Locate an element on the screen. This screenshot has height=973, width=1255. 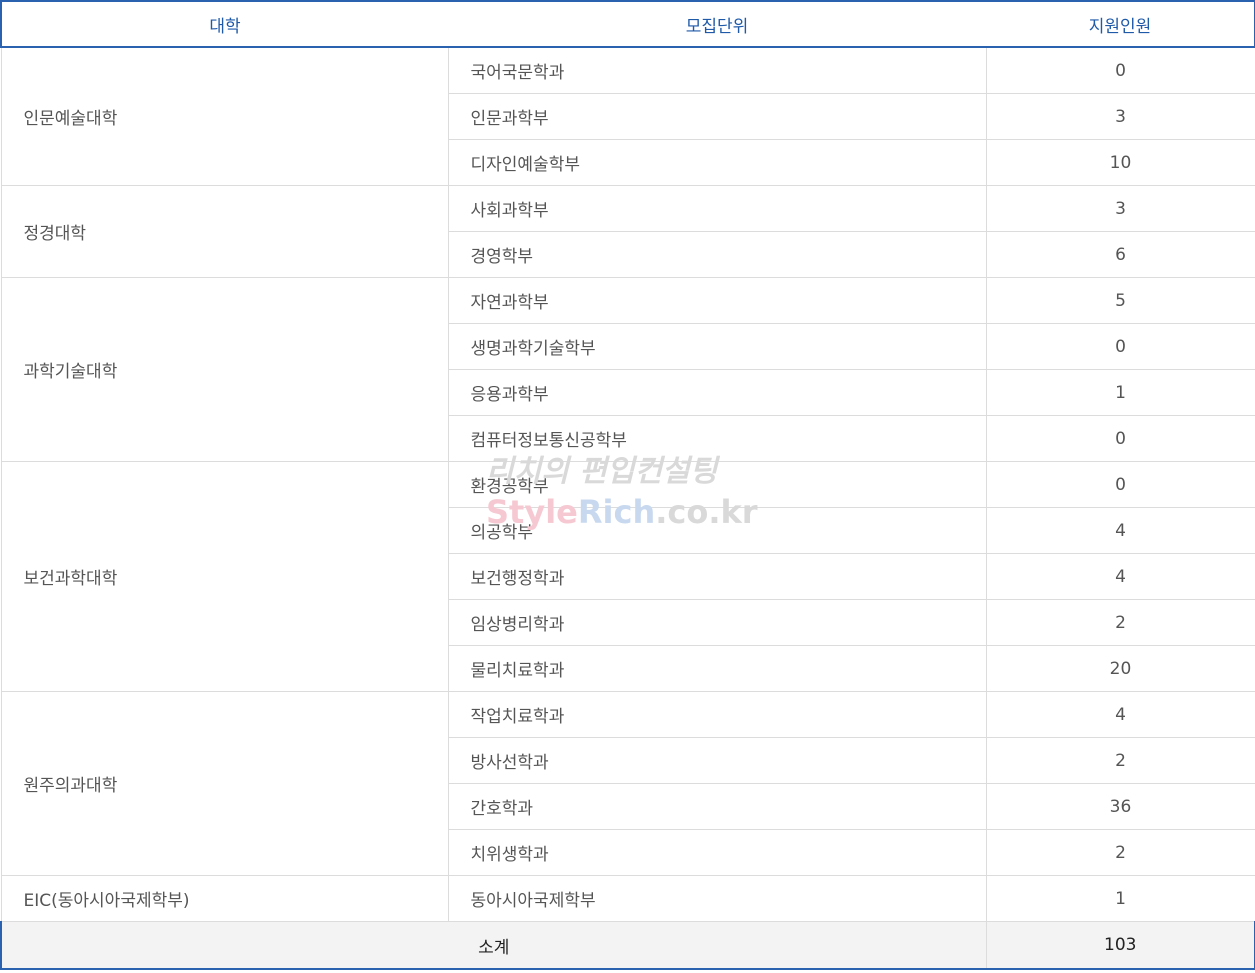
table-footer: 소계 103 is located at coordinates (627, 945).